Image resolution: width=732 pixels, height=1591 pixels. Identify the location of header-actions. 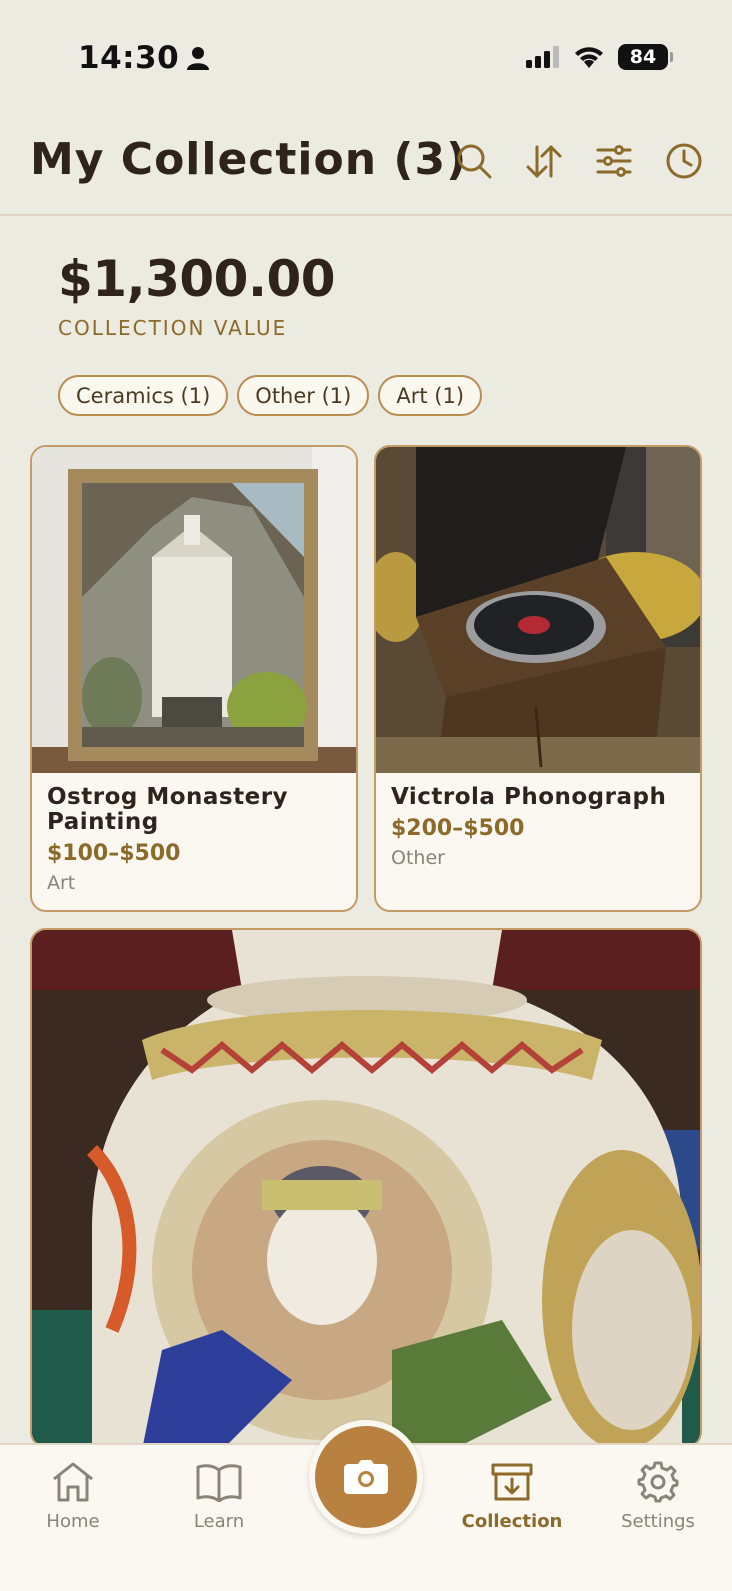
(578, 160).